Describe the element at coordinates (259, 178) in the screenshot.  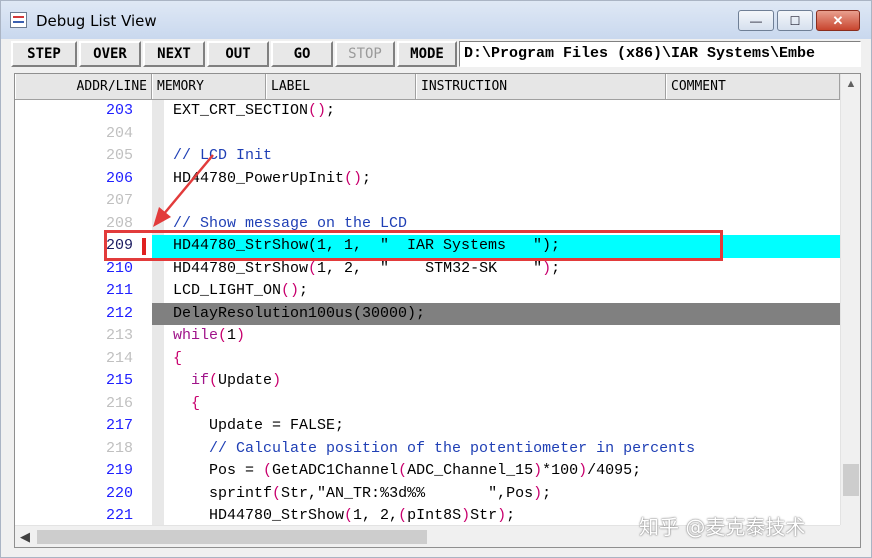
I see `code-token: HD44780_PowerUpInit` at that location.